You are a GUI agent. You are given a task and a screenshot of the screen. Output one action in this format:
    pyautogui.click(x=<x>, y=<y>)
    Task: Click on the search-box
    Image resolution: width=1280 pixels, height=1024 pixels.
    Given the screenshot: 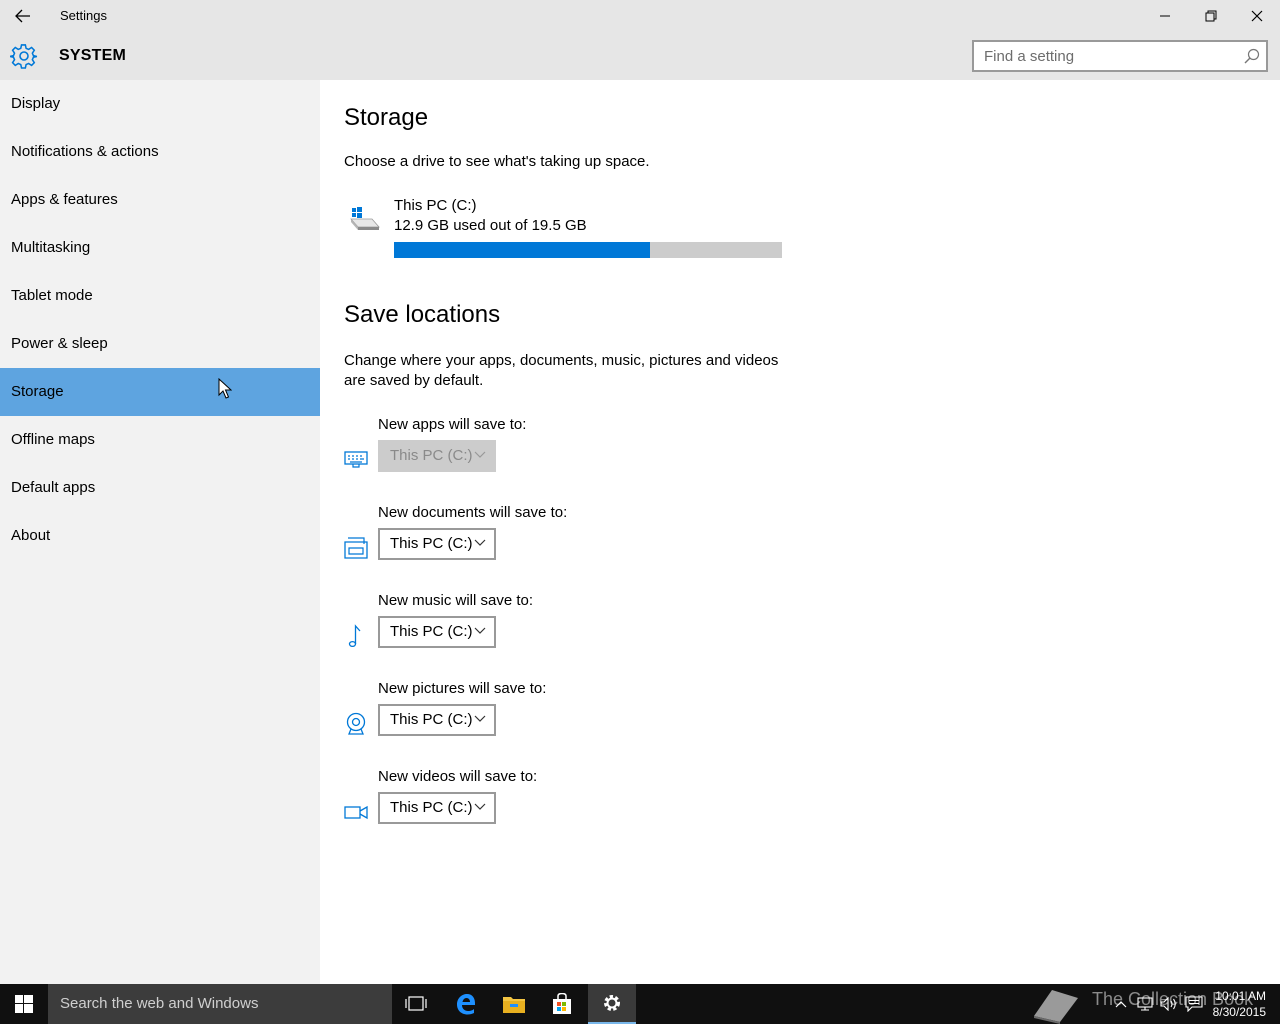 What is the action you would take?
    pyautogui.click(x=1120, y=56)
    